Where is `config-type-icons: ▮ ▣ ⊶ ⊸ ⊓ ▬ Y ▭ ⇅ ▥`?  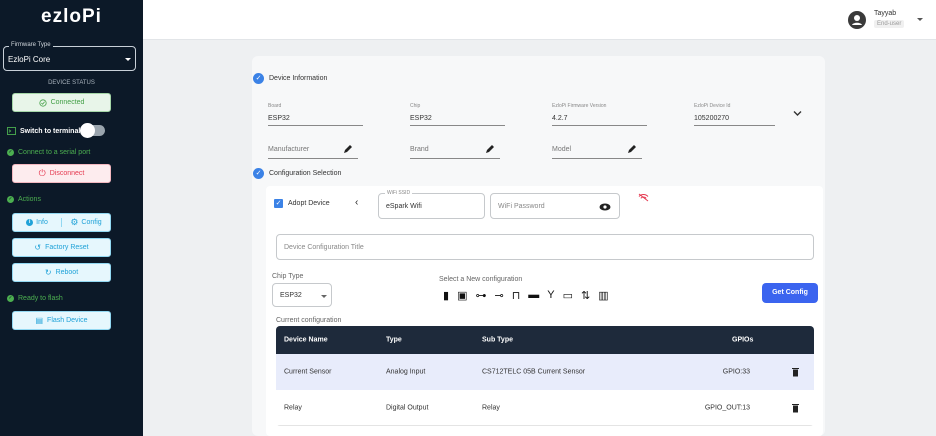
config-type-icons: ▮ ▣ ⊶ ⊸ ⊓ ▬ Y ▭ ⇅ ▥ is located at coordinates (526, 295).